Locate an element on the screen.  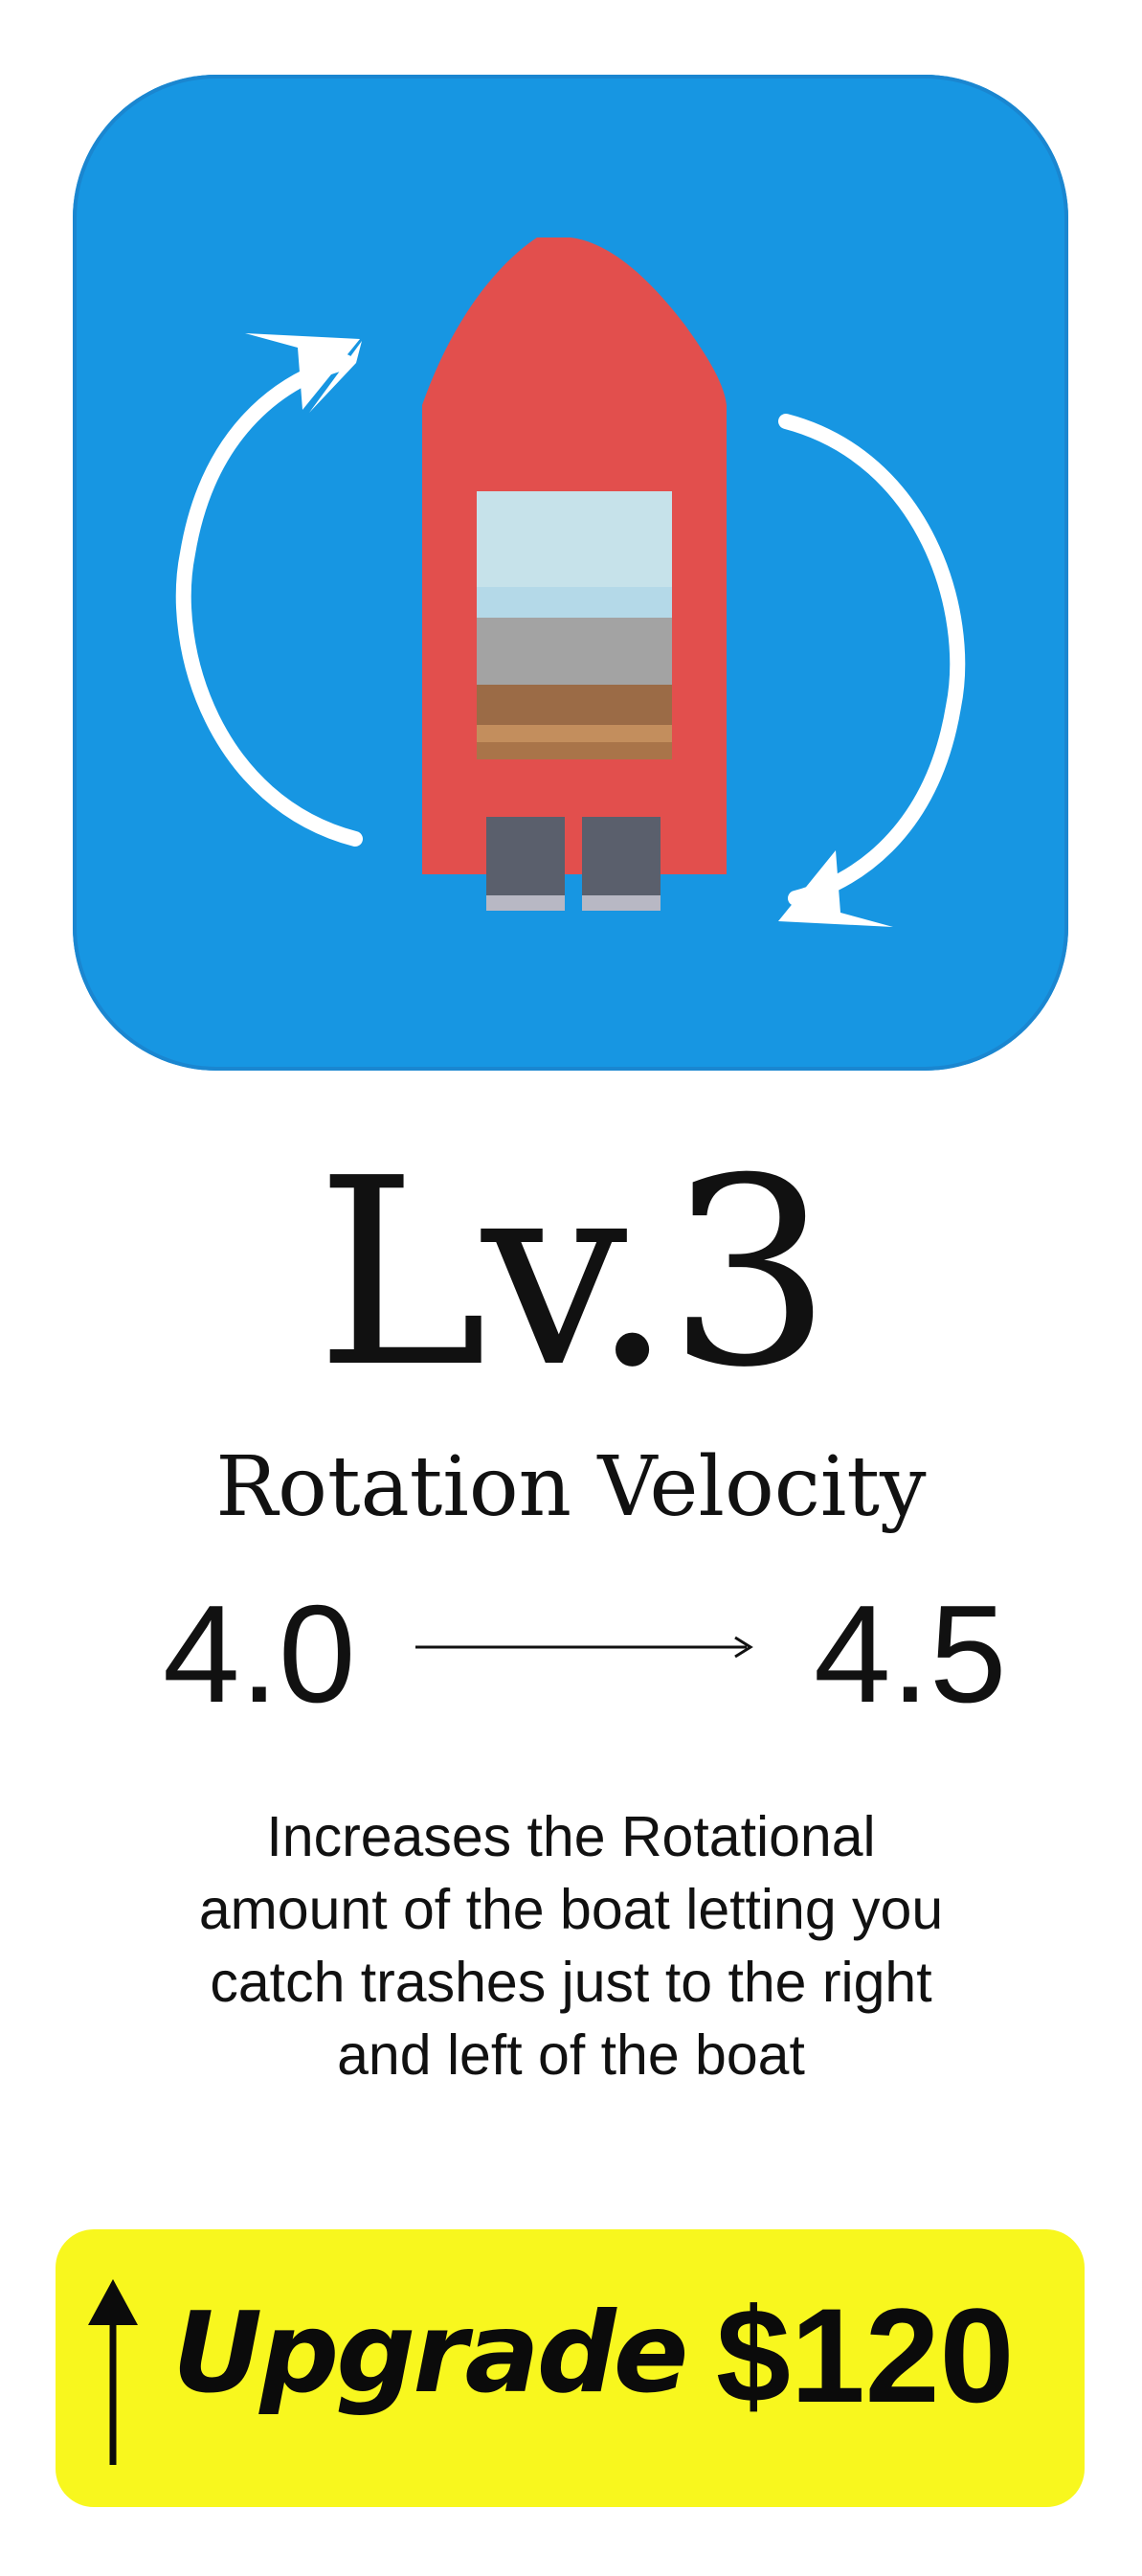
stat-name: Rotation Velocity is located at coordinates (571, 1487).